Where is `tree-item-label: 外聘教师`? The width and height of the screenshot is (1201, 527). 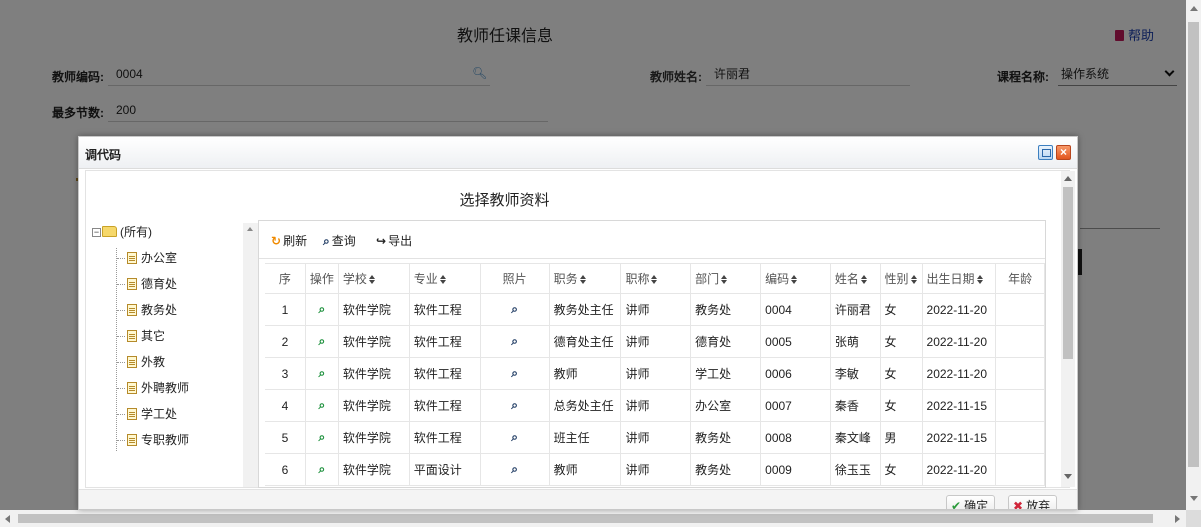 tree-item-label: 外聘教师 is located at coordinates (165, 388).